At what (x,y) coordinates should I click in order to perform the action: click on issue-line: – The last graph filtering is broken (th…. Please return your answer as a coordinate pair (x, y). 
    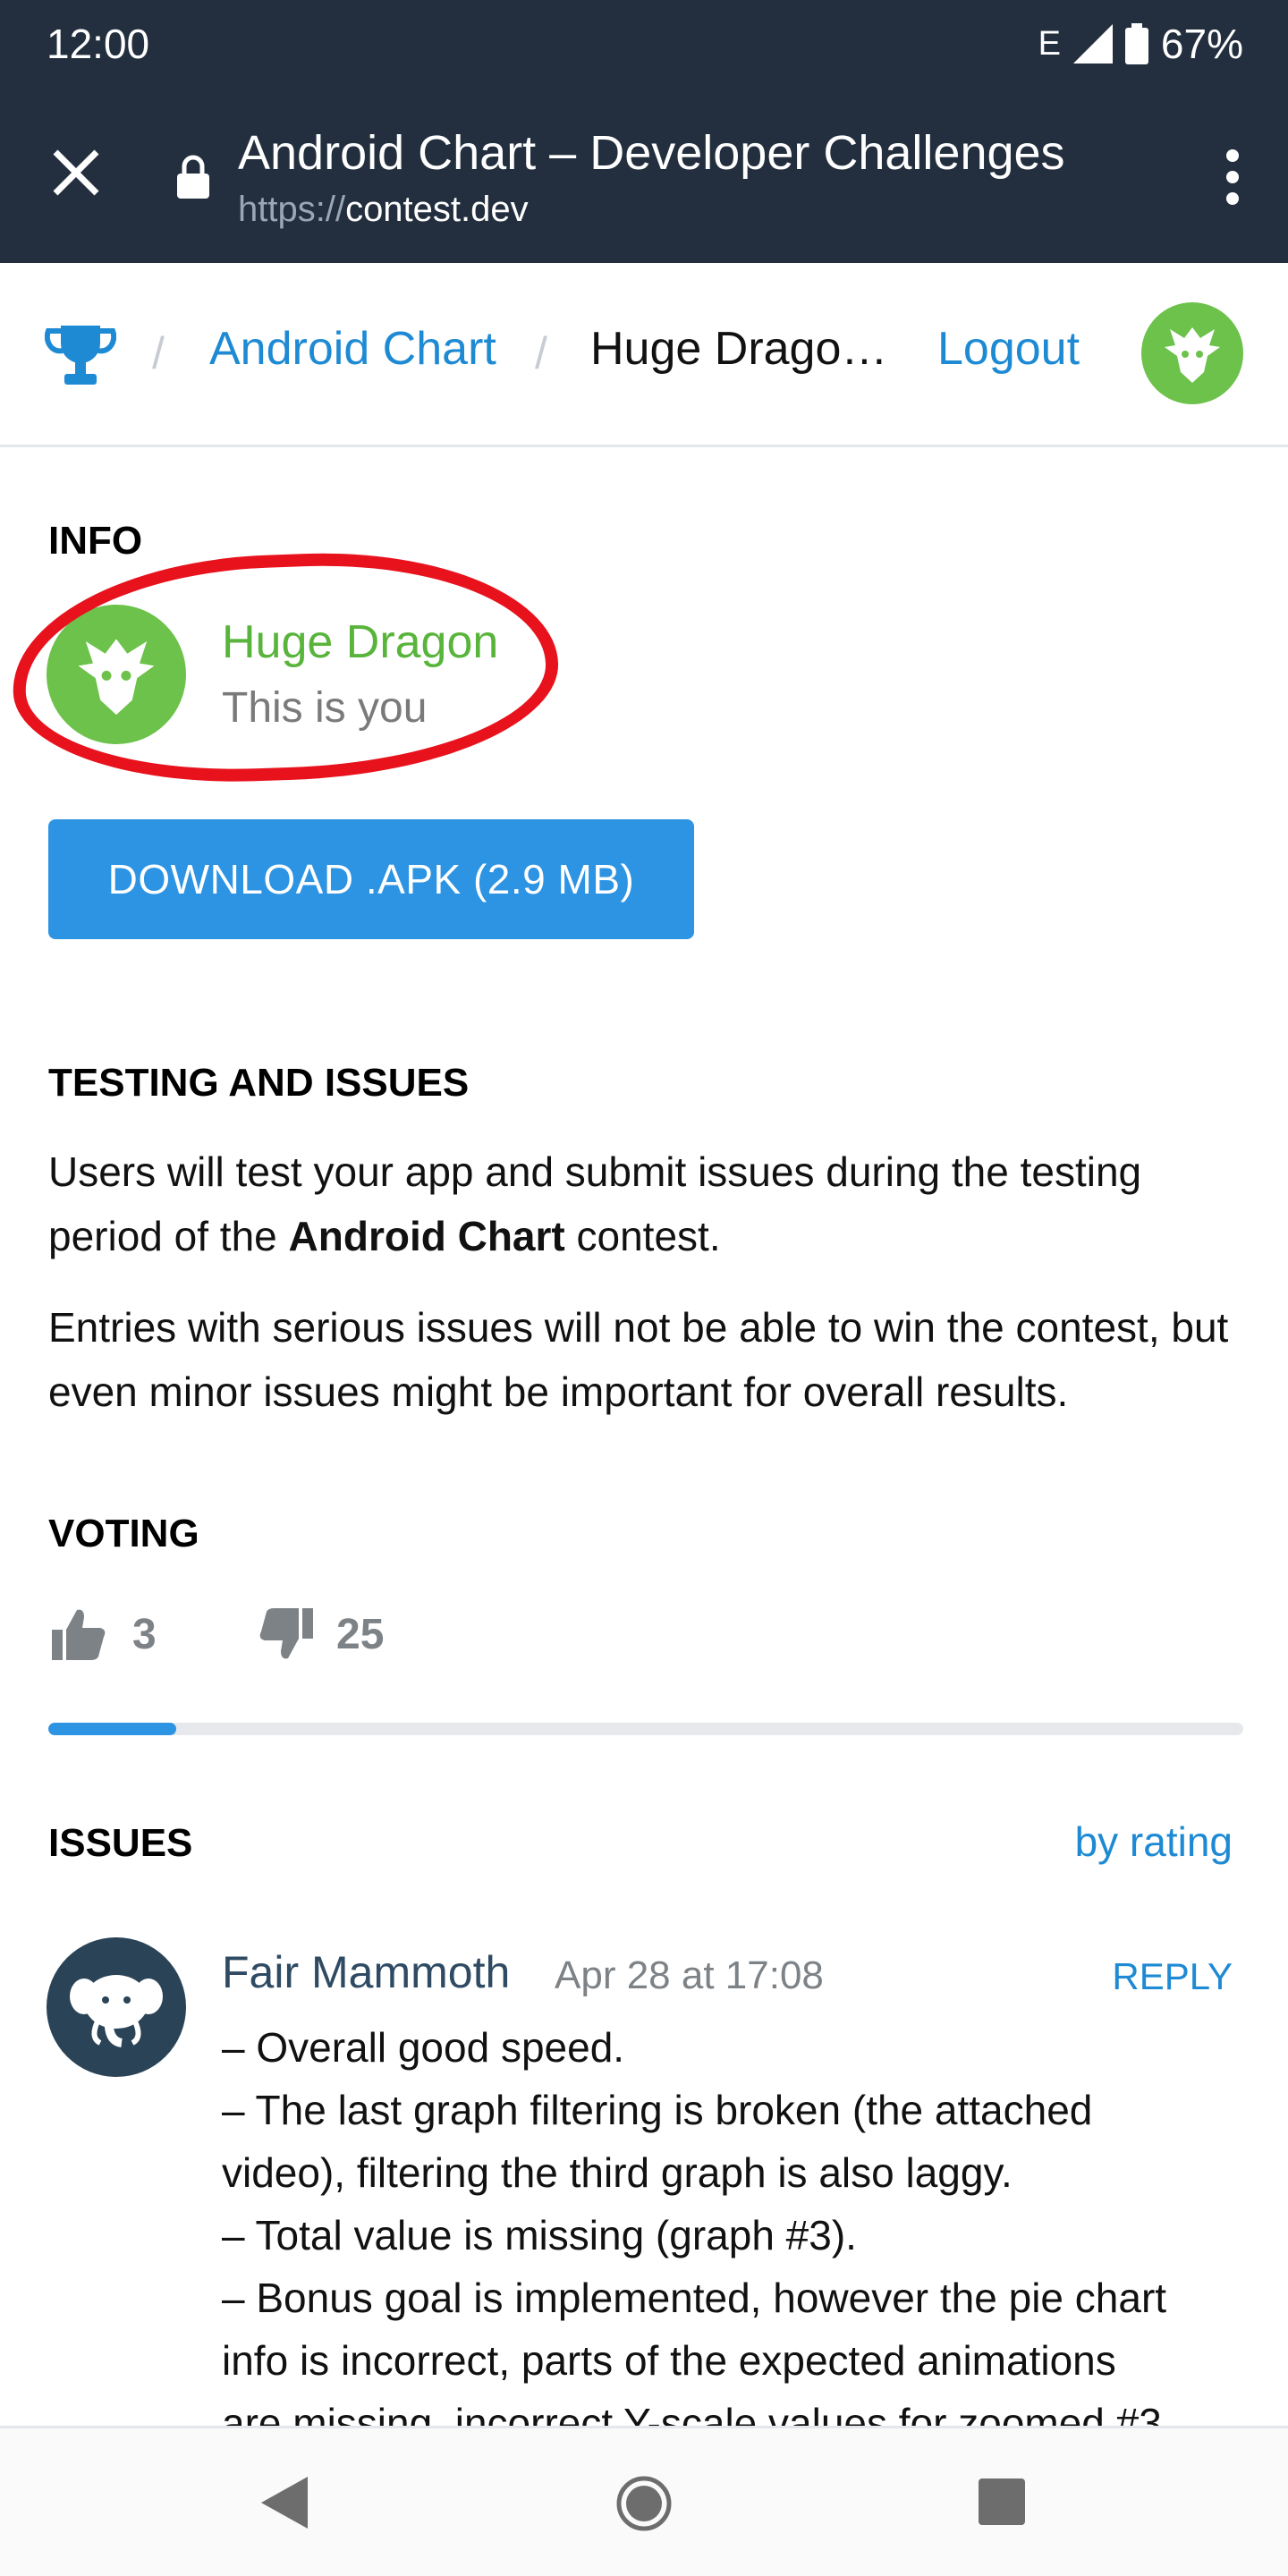
    Looking at the image, I should click on (657, 2110).